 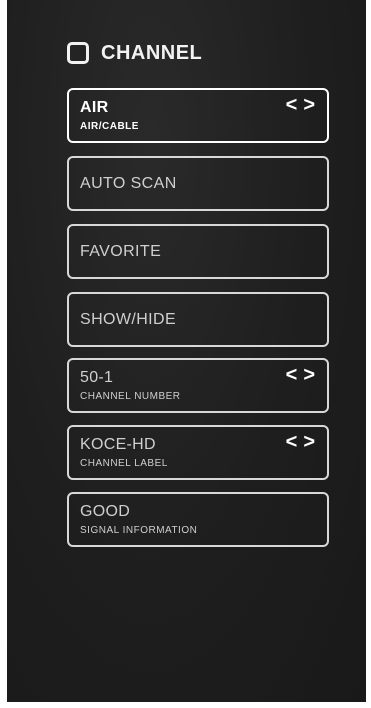 What do you see at coordinates (94, 107) in the screenshot?
I see `air-cable-value: AIR` at bounding box center [94, 107].